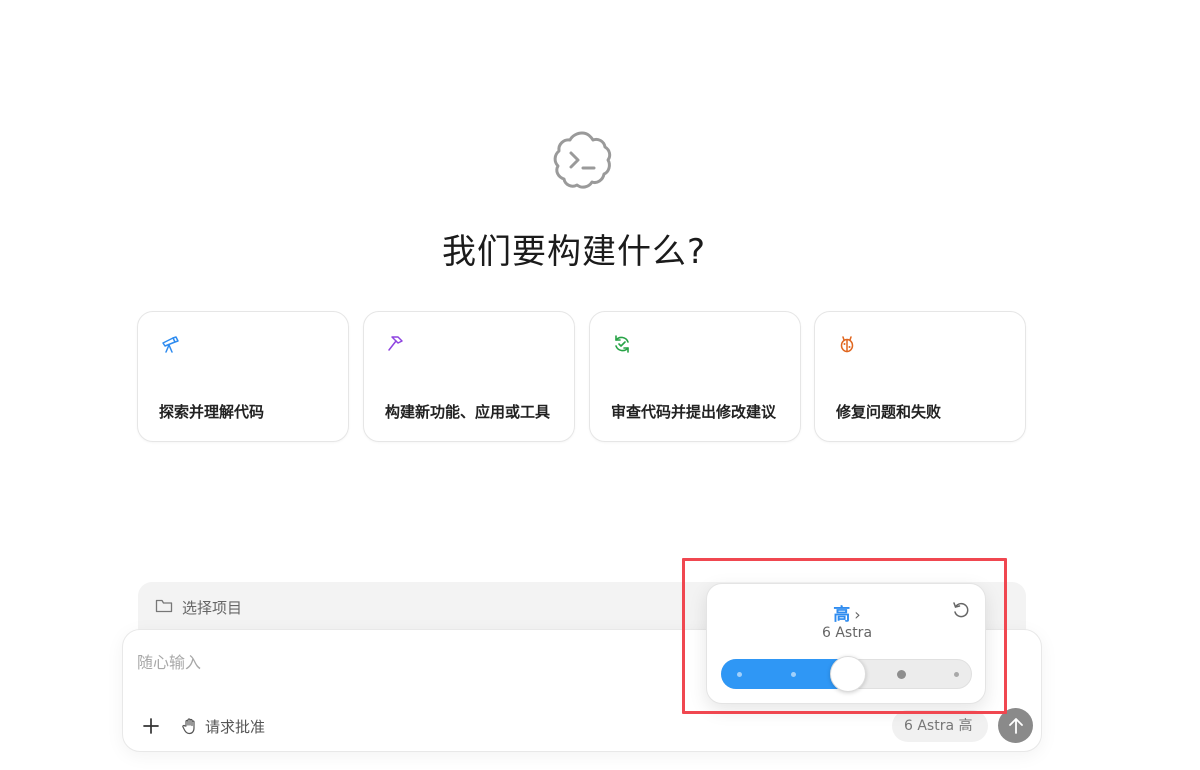 Image resolution: width=1200 pixels, height=770 pixels. Describe the element at coordinates (842, 615) in the screenshot. I see `reasoning-level-label: 高` at that location.